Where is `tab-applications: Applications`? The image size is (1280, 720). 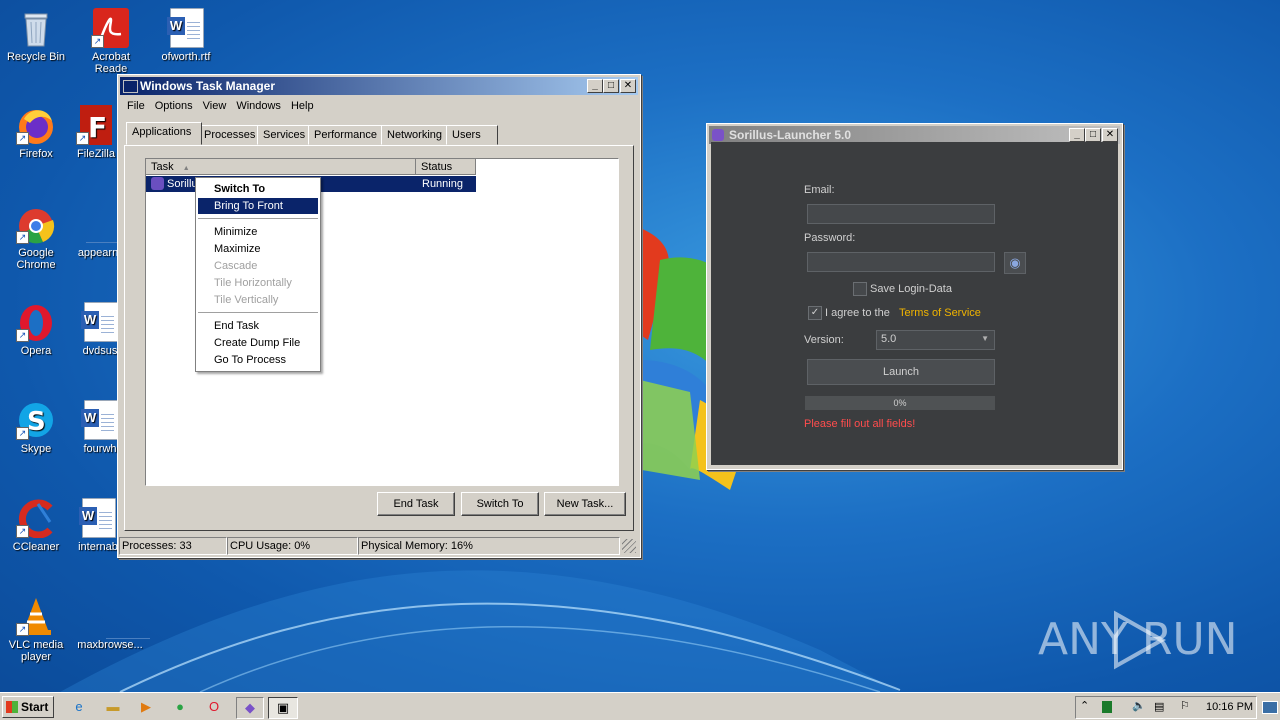 tab-applications: Applications is located at coordinates (164, 133).